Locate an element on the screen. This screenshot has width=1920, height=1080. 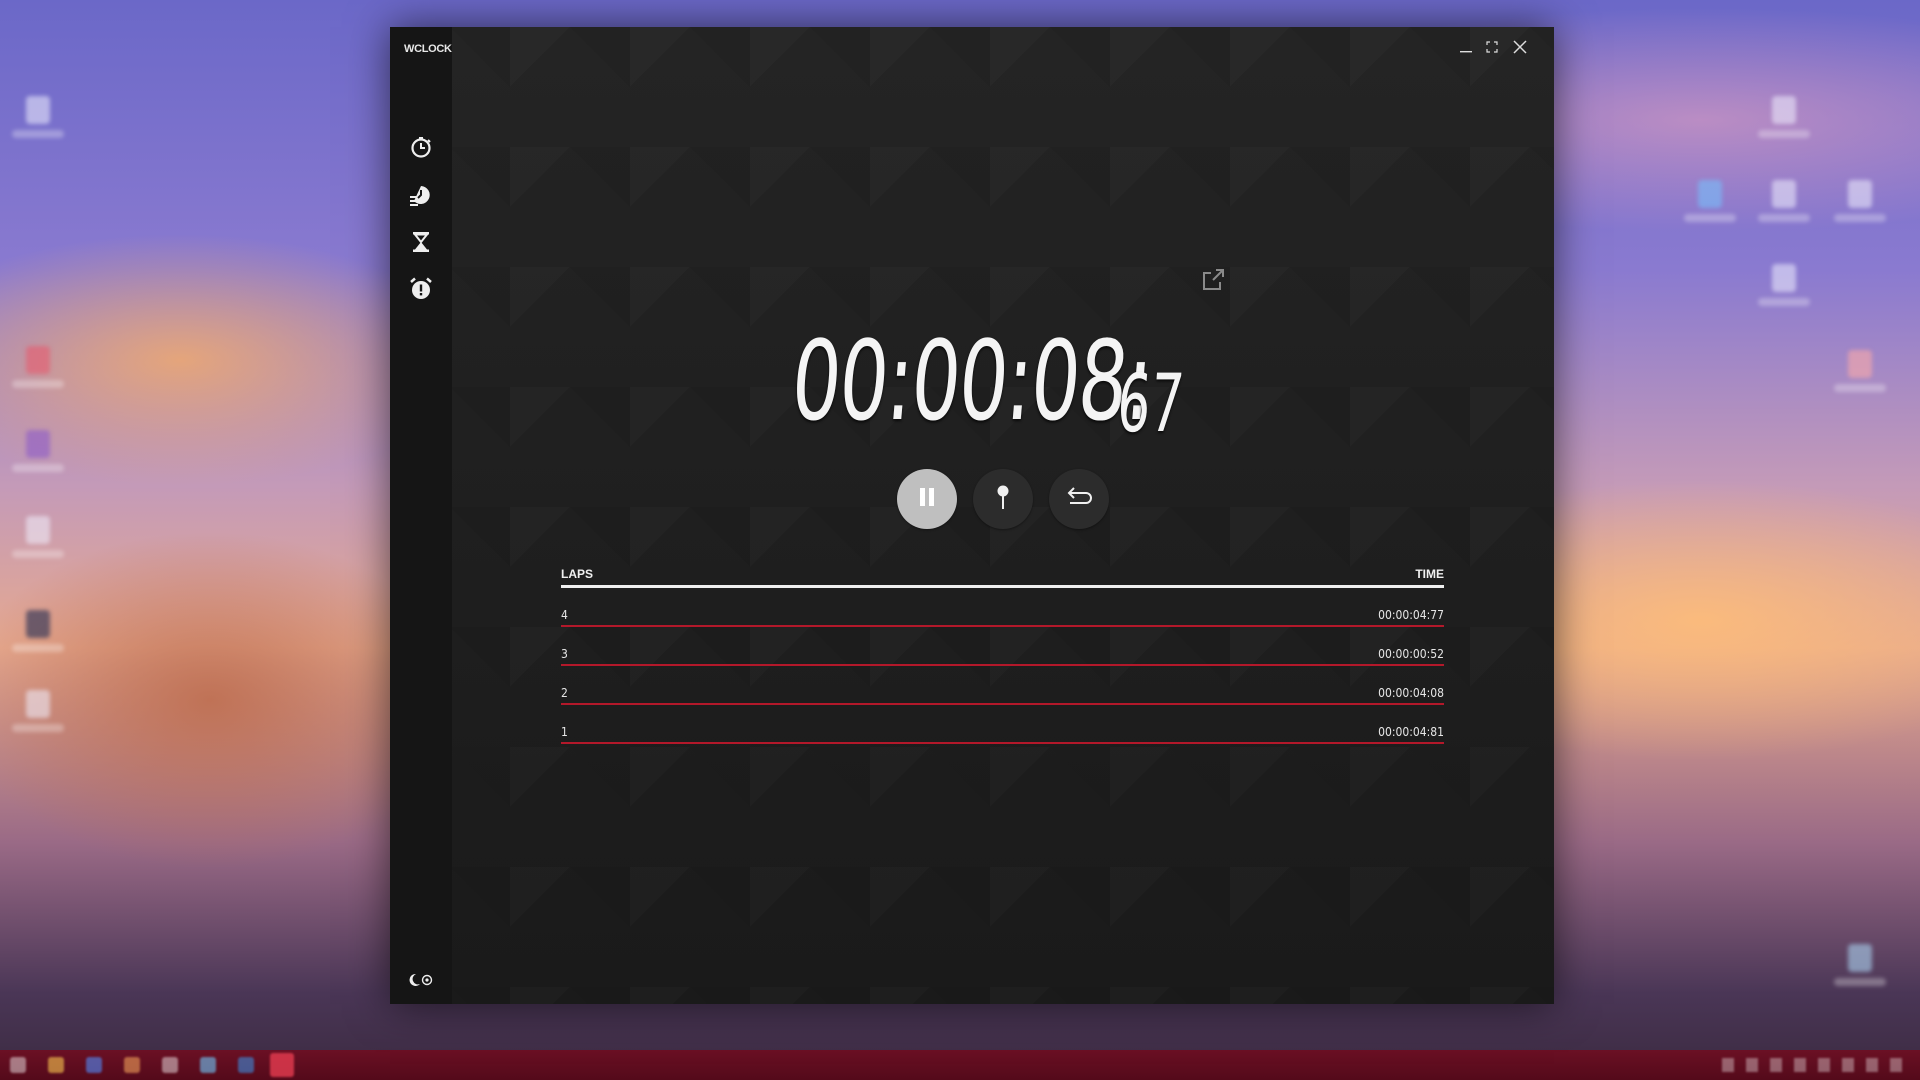
pause-icon is located at coordinates (927, 499).